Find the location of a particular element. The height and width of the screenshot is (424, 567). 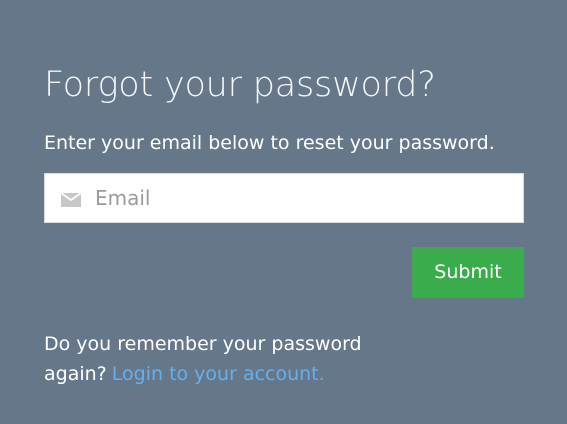

envelope-icon is located at coordinates (71, 199).